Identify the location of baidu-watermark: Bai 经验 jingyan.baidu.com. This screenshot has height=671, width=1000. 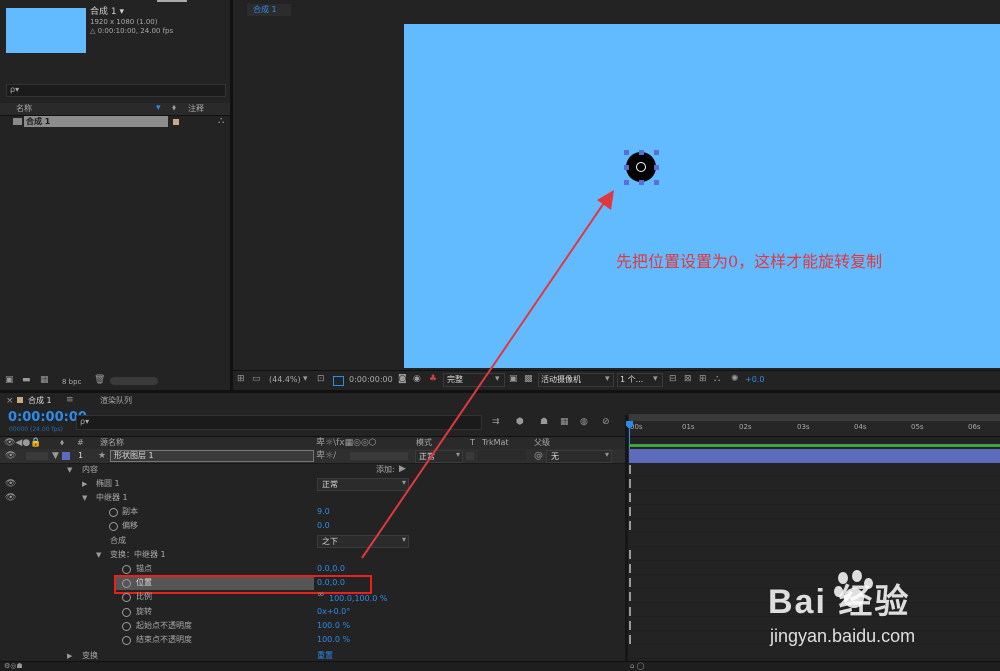
(880, 610).